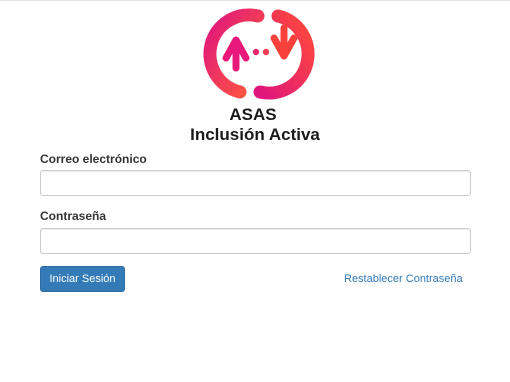 Image resolution: width=510 pixels, height=382 pixels. I want to click on sync-arrows-logo-icon, so click(259, 54).